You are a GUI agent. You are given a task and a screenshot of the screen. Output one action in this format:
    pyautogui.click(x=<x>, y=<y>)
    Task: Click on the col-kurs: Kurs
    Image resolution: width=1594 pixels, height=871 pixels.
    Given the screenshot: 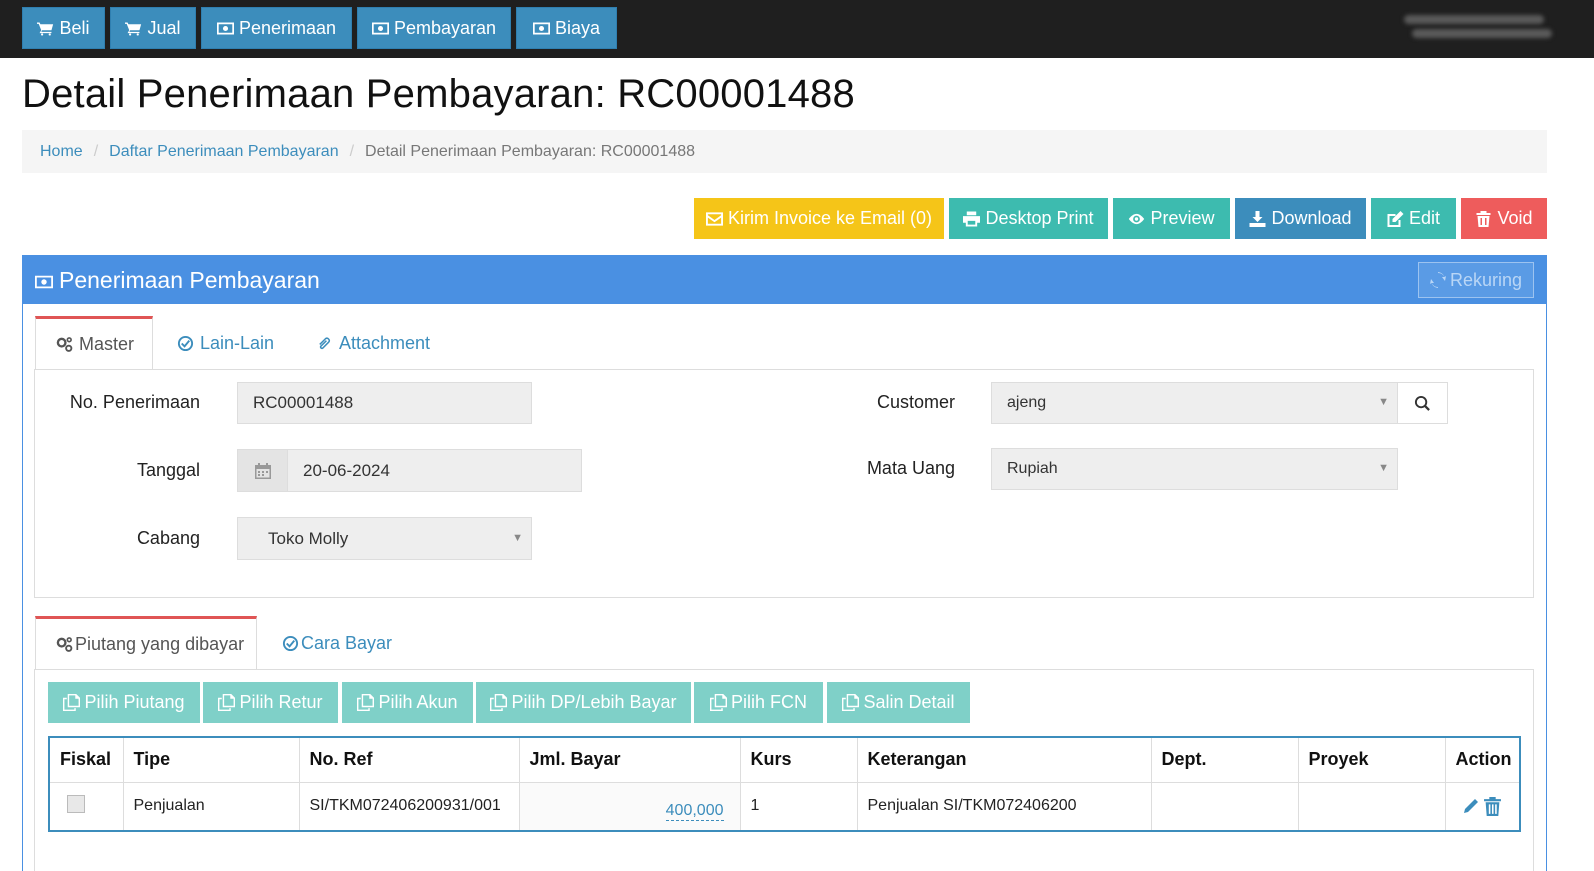 What is the action you would take?
    pyautogui.click(x=799, y=760)
    